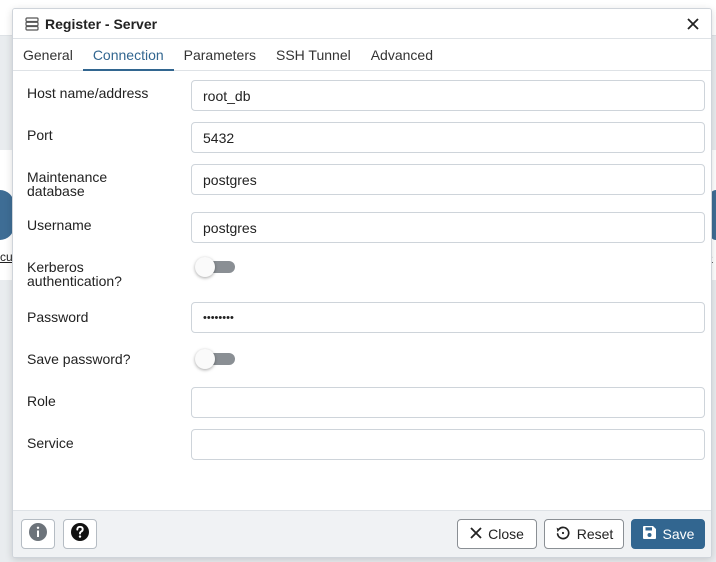 The width and height of the screenshot is (716, 562). Describe the element at coordinates (32, 23) in the screenshot. I see `server-icon` at that location.